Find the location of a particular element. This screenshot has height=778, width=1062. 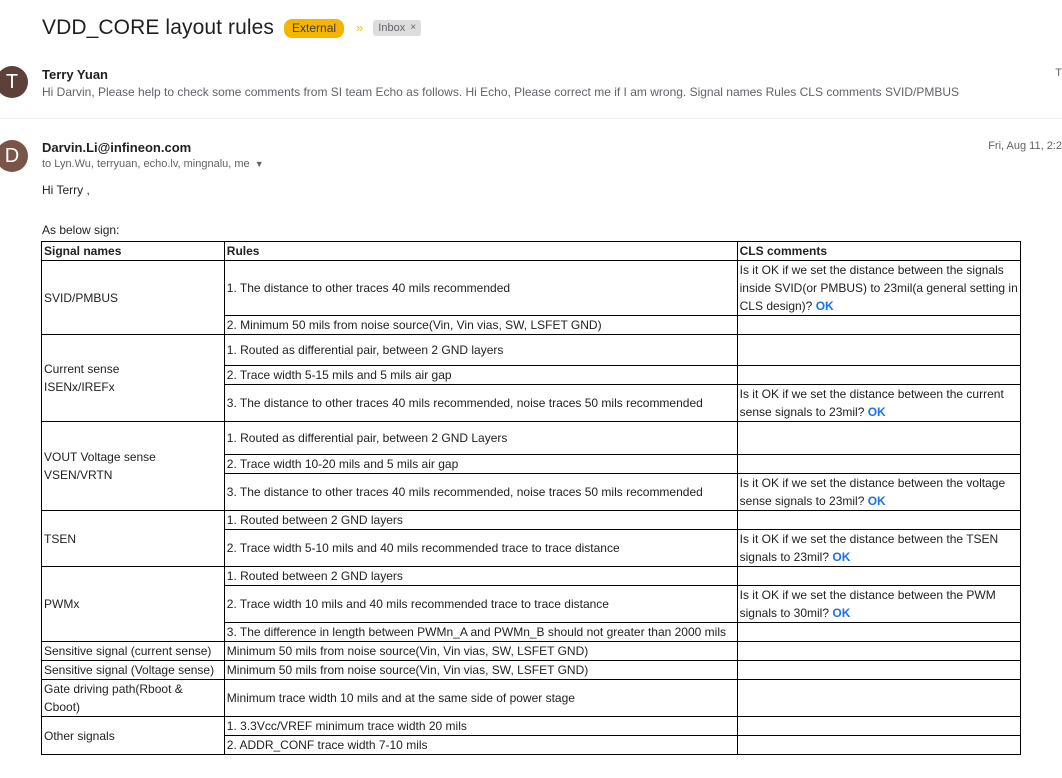

signal-name-cell: Gate driving path(Rboot & Cboot) is located at coordinates (133, 698).